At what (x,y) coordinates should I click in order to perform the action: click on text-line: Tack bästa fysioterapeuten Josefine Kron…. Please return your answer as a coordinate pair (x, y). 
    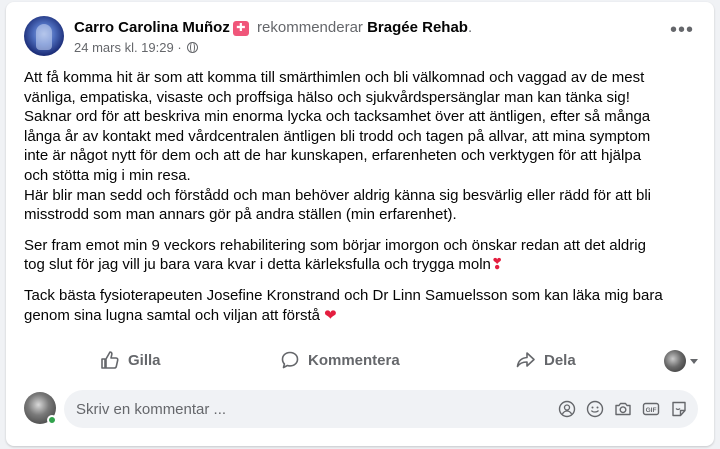
    Looking at the image, I should click on (343, 295).